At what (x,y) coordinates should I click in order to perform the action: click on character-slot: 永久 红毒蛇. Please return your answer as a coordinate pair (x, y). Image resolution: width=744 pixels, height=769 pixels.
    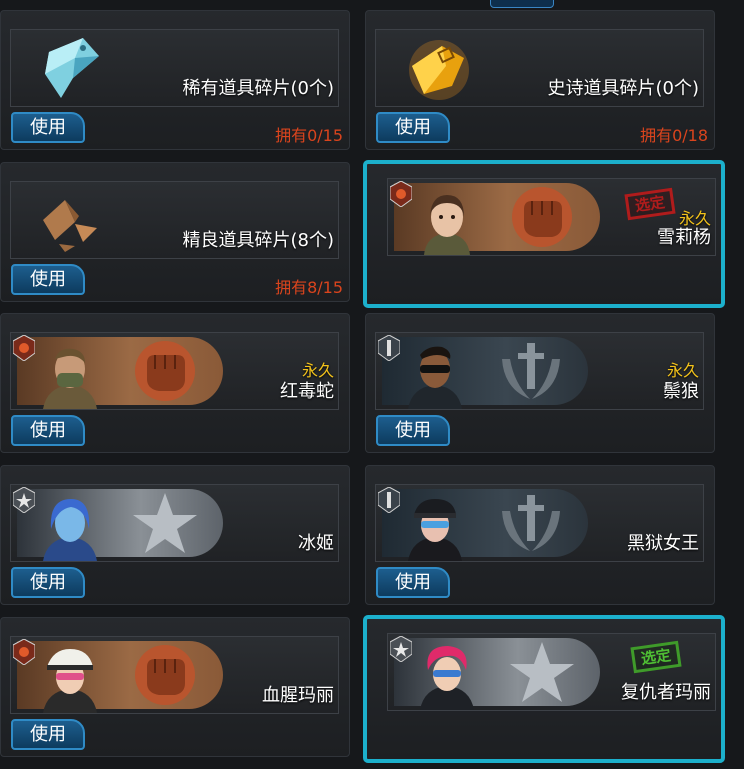
    Looking at the image, I should click on (174, 371).